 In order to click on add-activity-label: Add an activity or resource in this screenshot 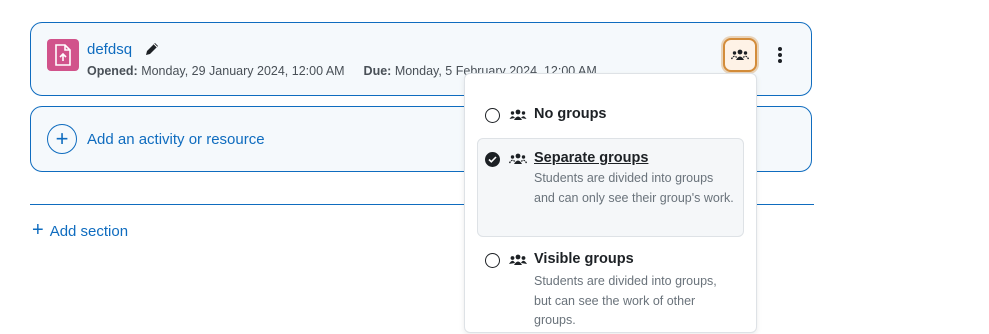, I will do `click(176, 139)`.